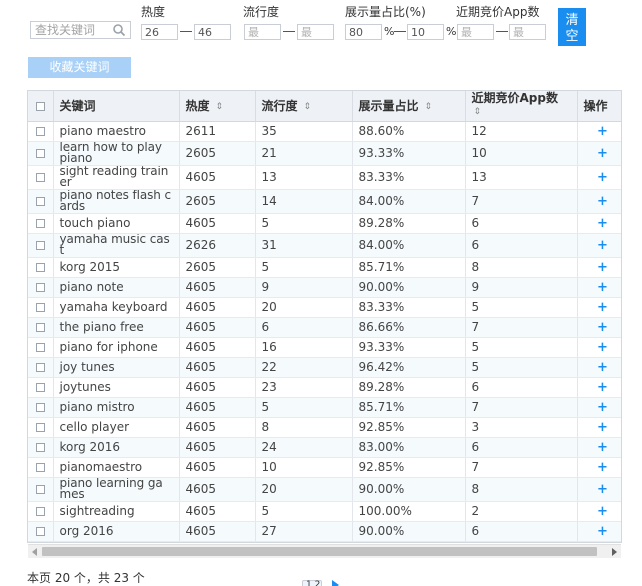  Describe the element at coordinates (324, 177) in the screenshot. I see `table-row: sight reading trainer 4605 13 83.33% 13 +` at that location.